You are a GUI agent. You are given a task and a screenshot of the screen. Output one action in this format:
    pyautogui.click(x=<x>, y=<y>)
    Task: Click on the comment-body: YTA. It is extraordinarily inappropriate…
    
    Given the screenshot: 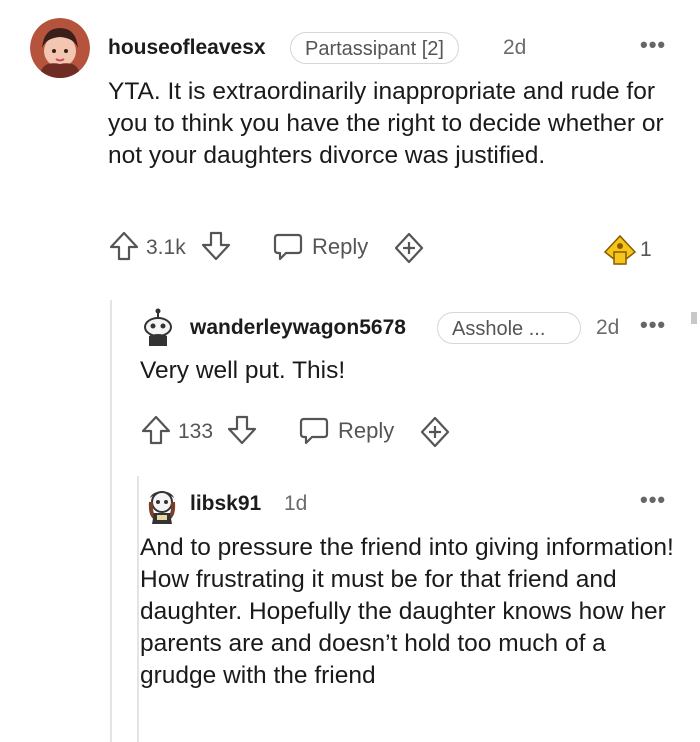 What is the action you would take?
    pyautogui.click(x=386, y=123)
    